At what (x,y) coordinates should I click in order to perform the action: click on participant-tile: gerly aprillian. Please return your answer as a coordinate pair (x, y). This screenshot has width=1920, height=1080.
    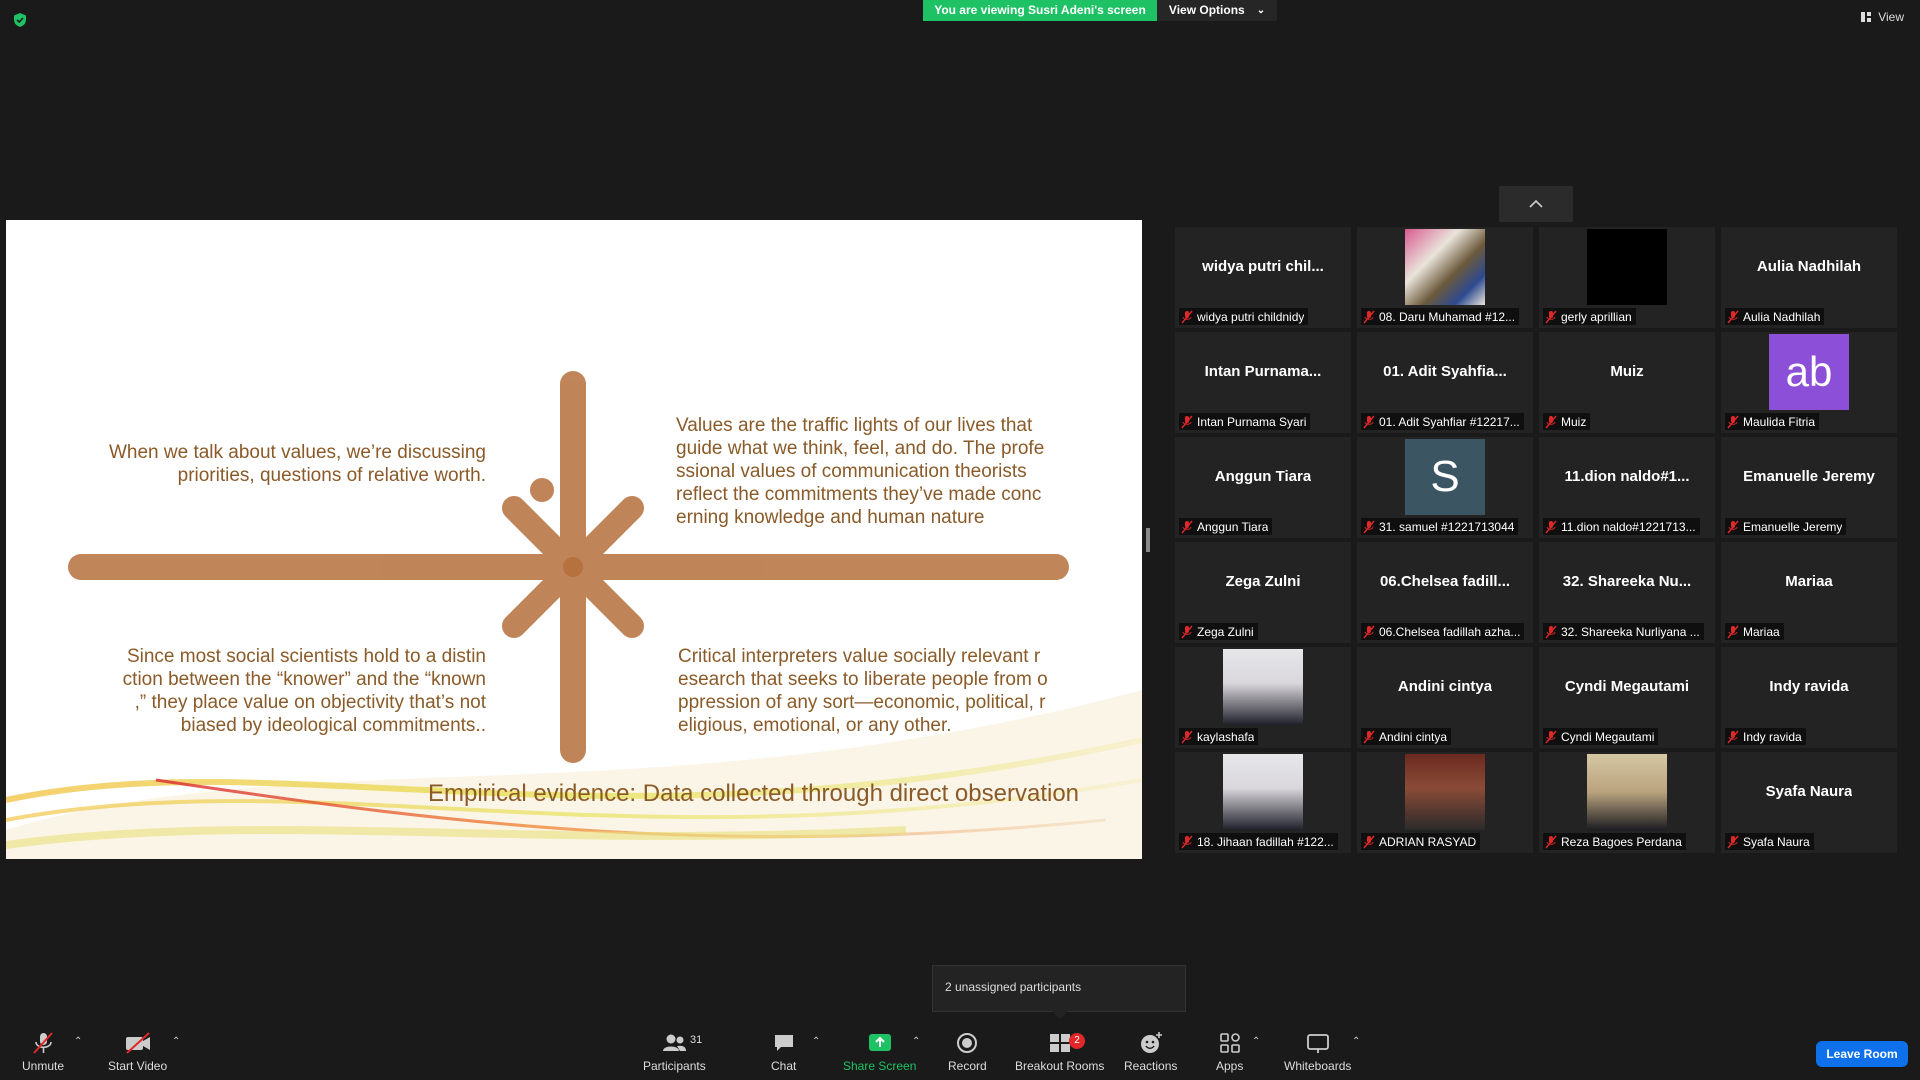
    Looking at the image, I should click on (1627, 277).